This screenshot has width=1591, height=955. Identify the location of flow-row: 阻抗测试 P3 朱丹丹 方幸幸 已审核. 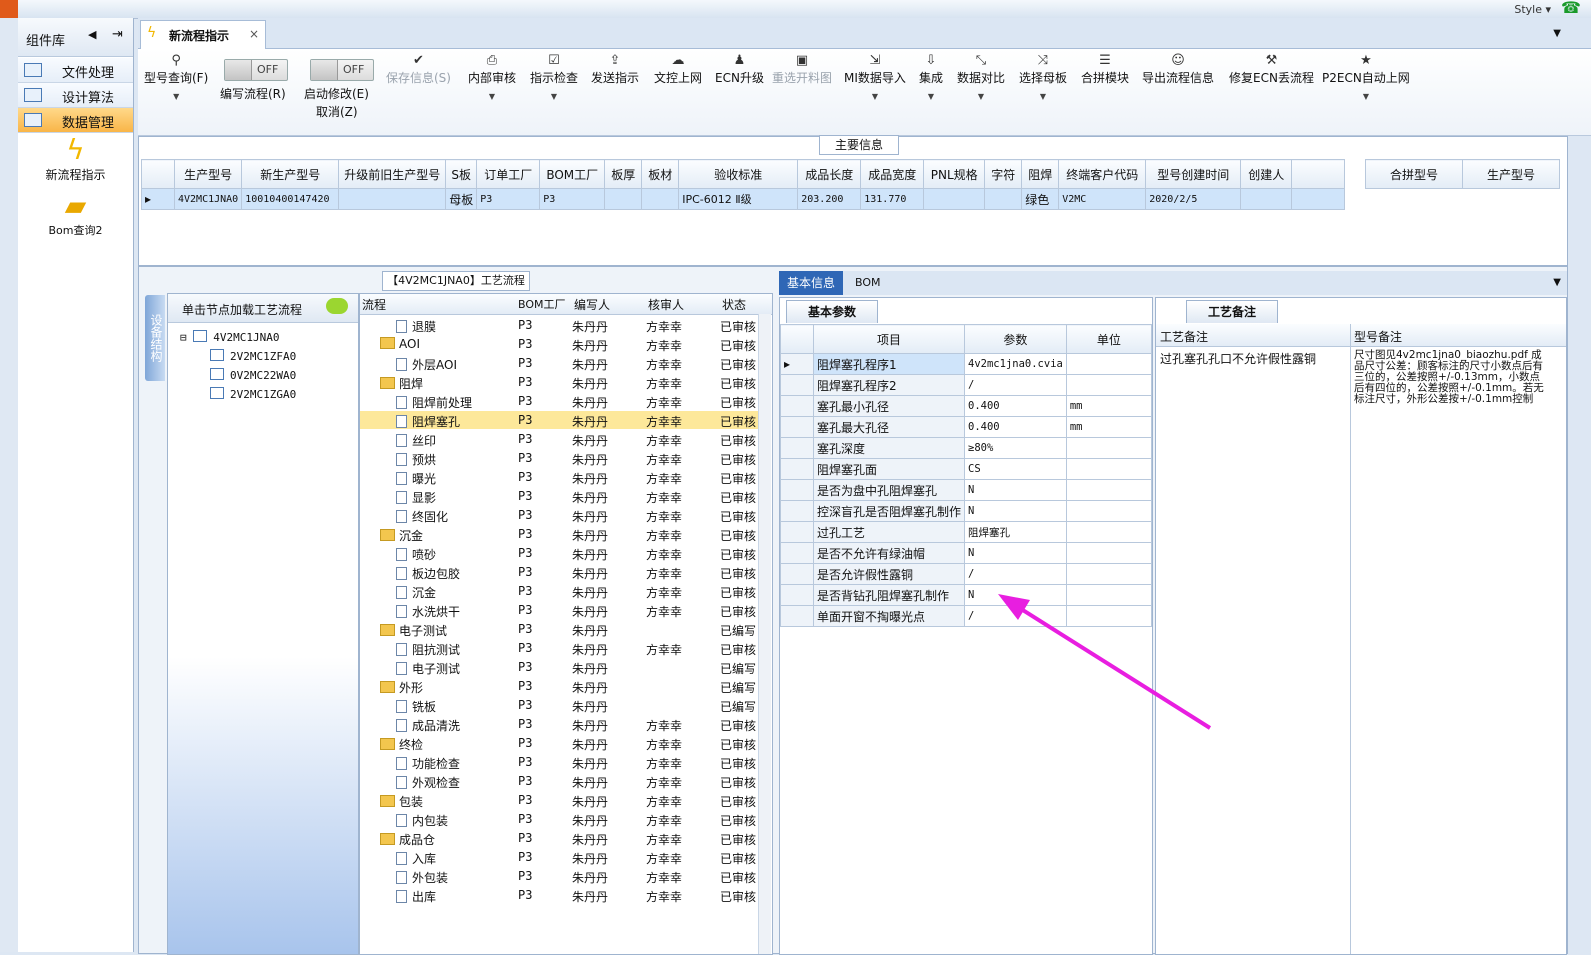
(560, 648).